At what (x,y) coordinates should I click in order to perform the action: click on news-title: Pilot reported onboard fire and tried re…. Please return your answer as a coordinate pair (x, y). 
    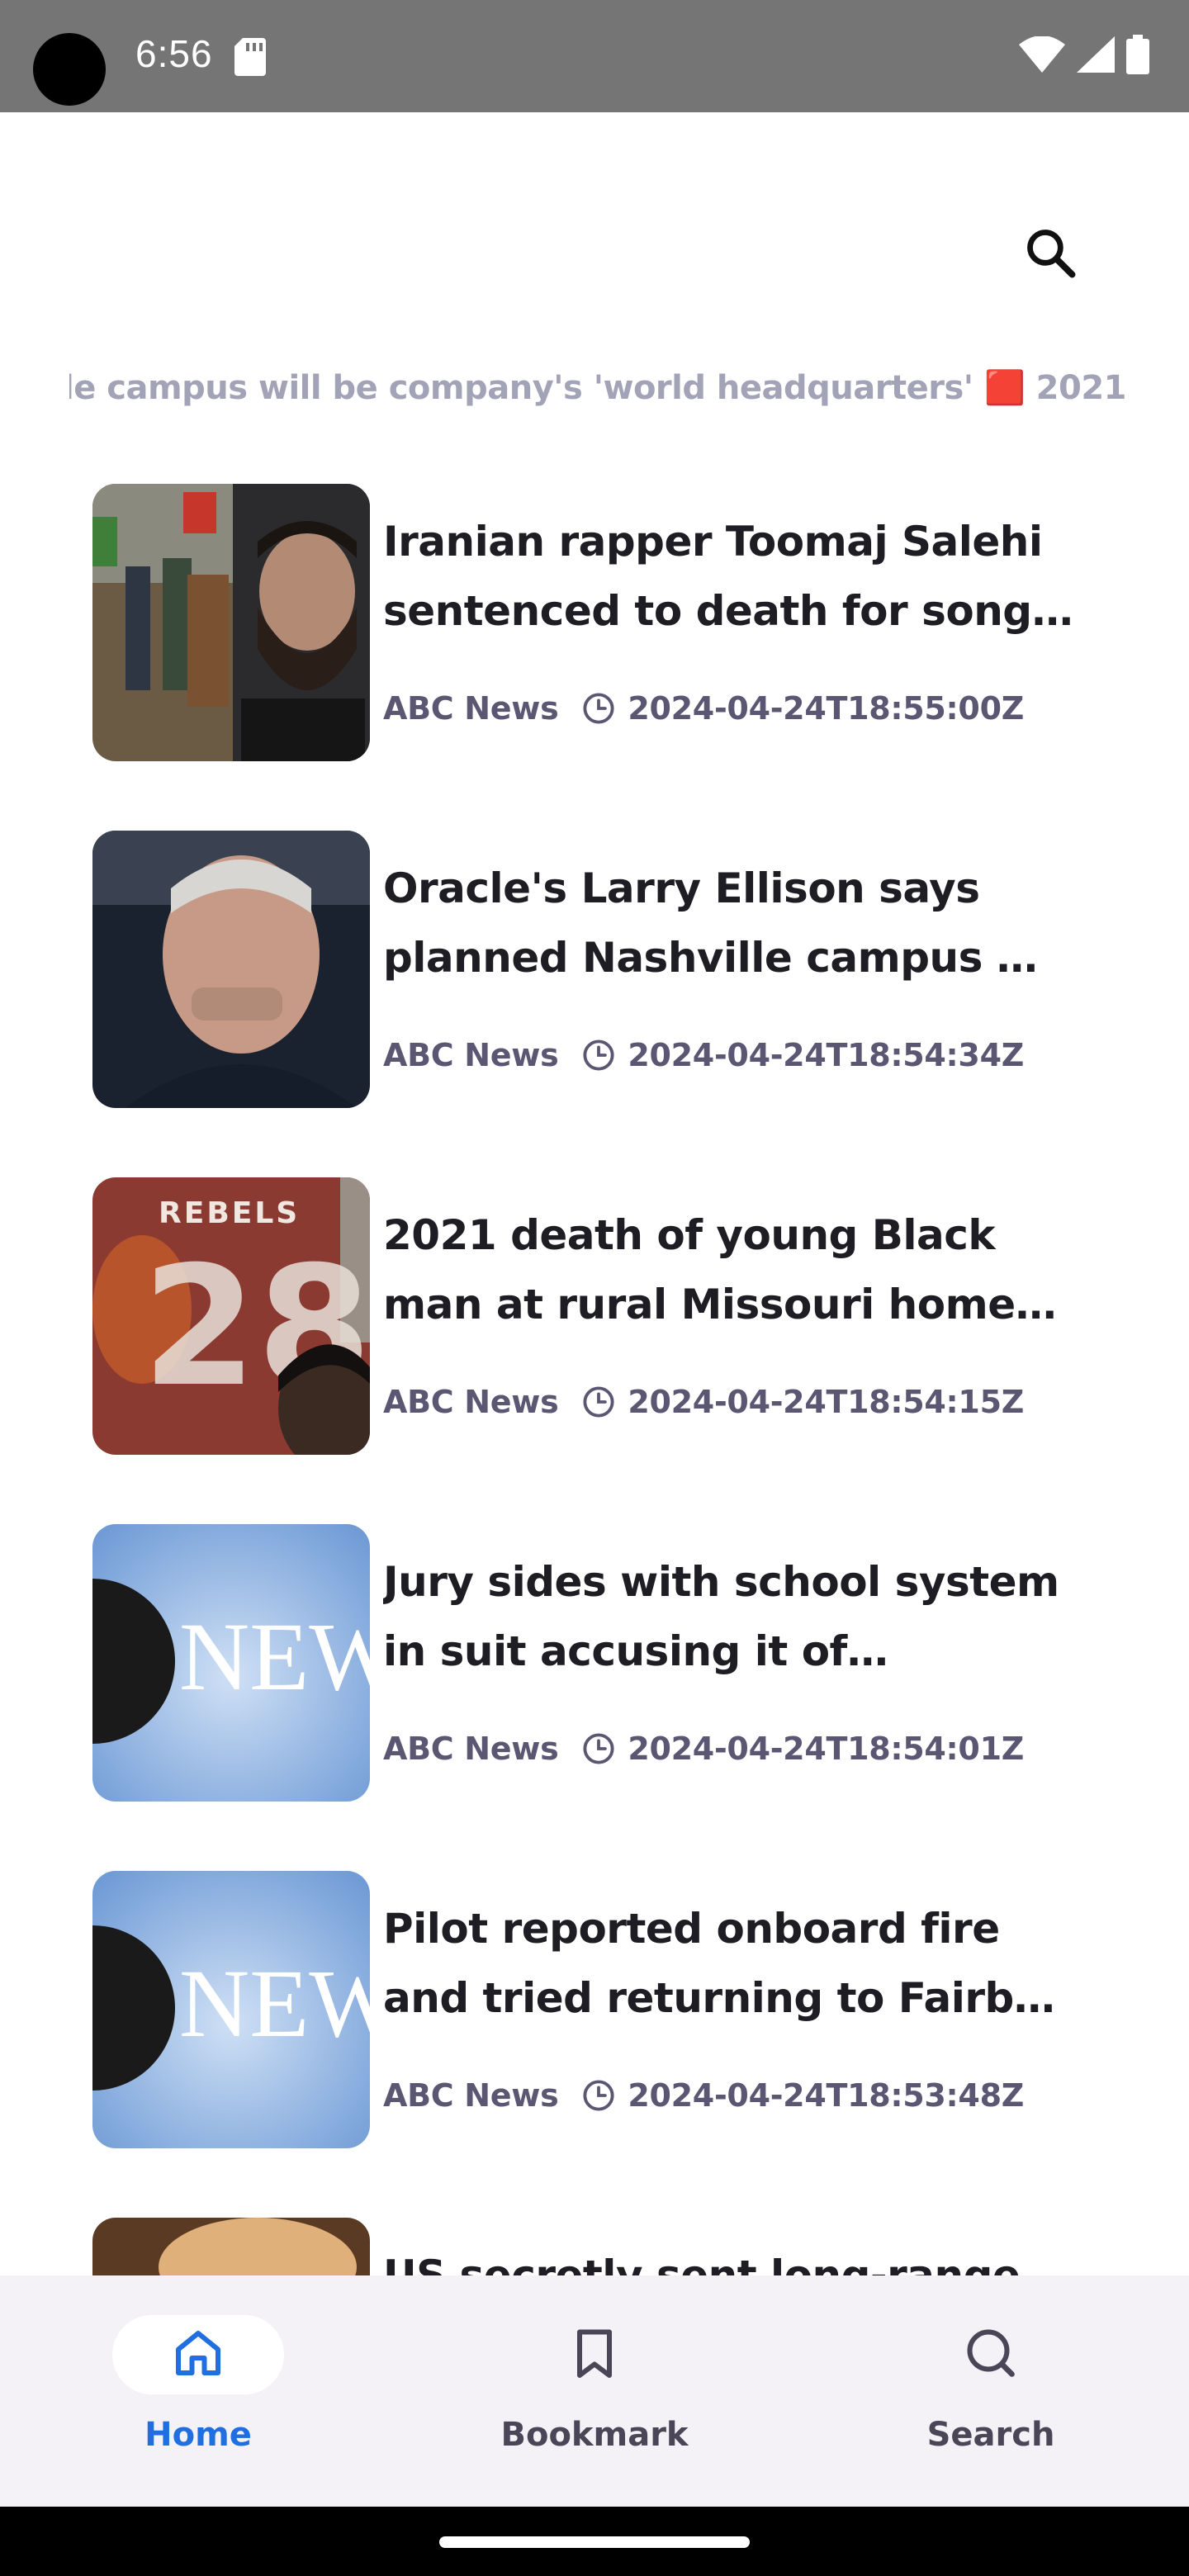
    Looking at the image, I should click on (738, 1963).